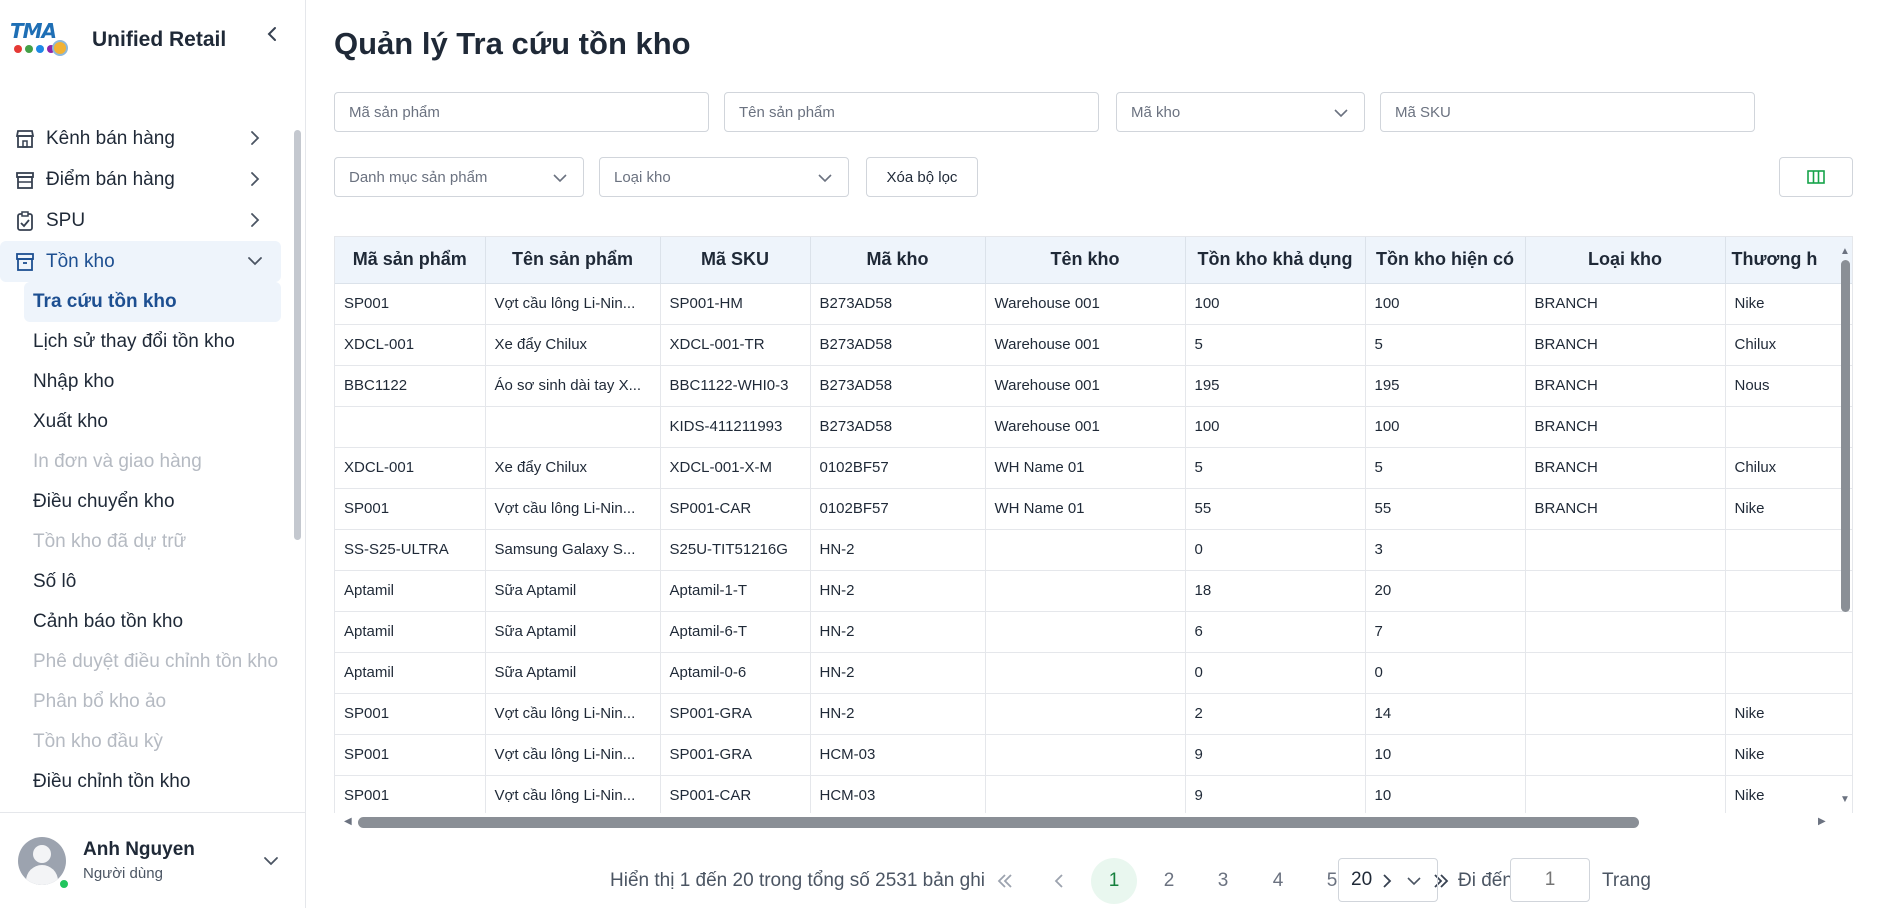  What do you see at coordinates (140, 342) in the screenshot?
I see `sidebar-subitem-lich-su-thay-doi-ton-kho: Lịch sử thay đổi tồn kho` at bounding box center [140, 342].